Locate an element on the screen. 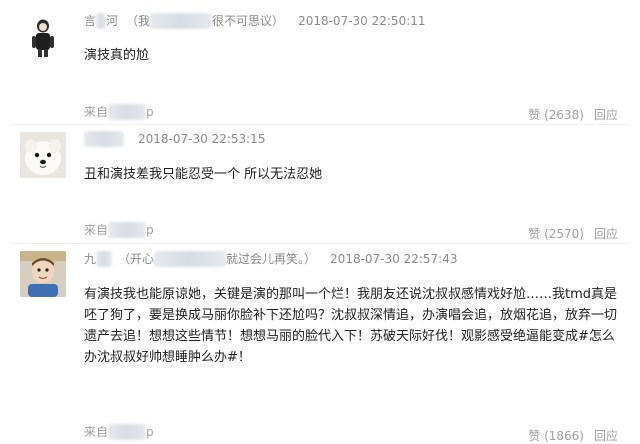 The width and height of the screenshot is (640, 444). comment-actions: 赞 (1866) 回应 is located at coordinates (573, 436).